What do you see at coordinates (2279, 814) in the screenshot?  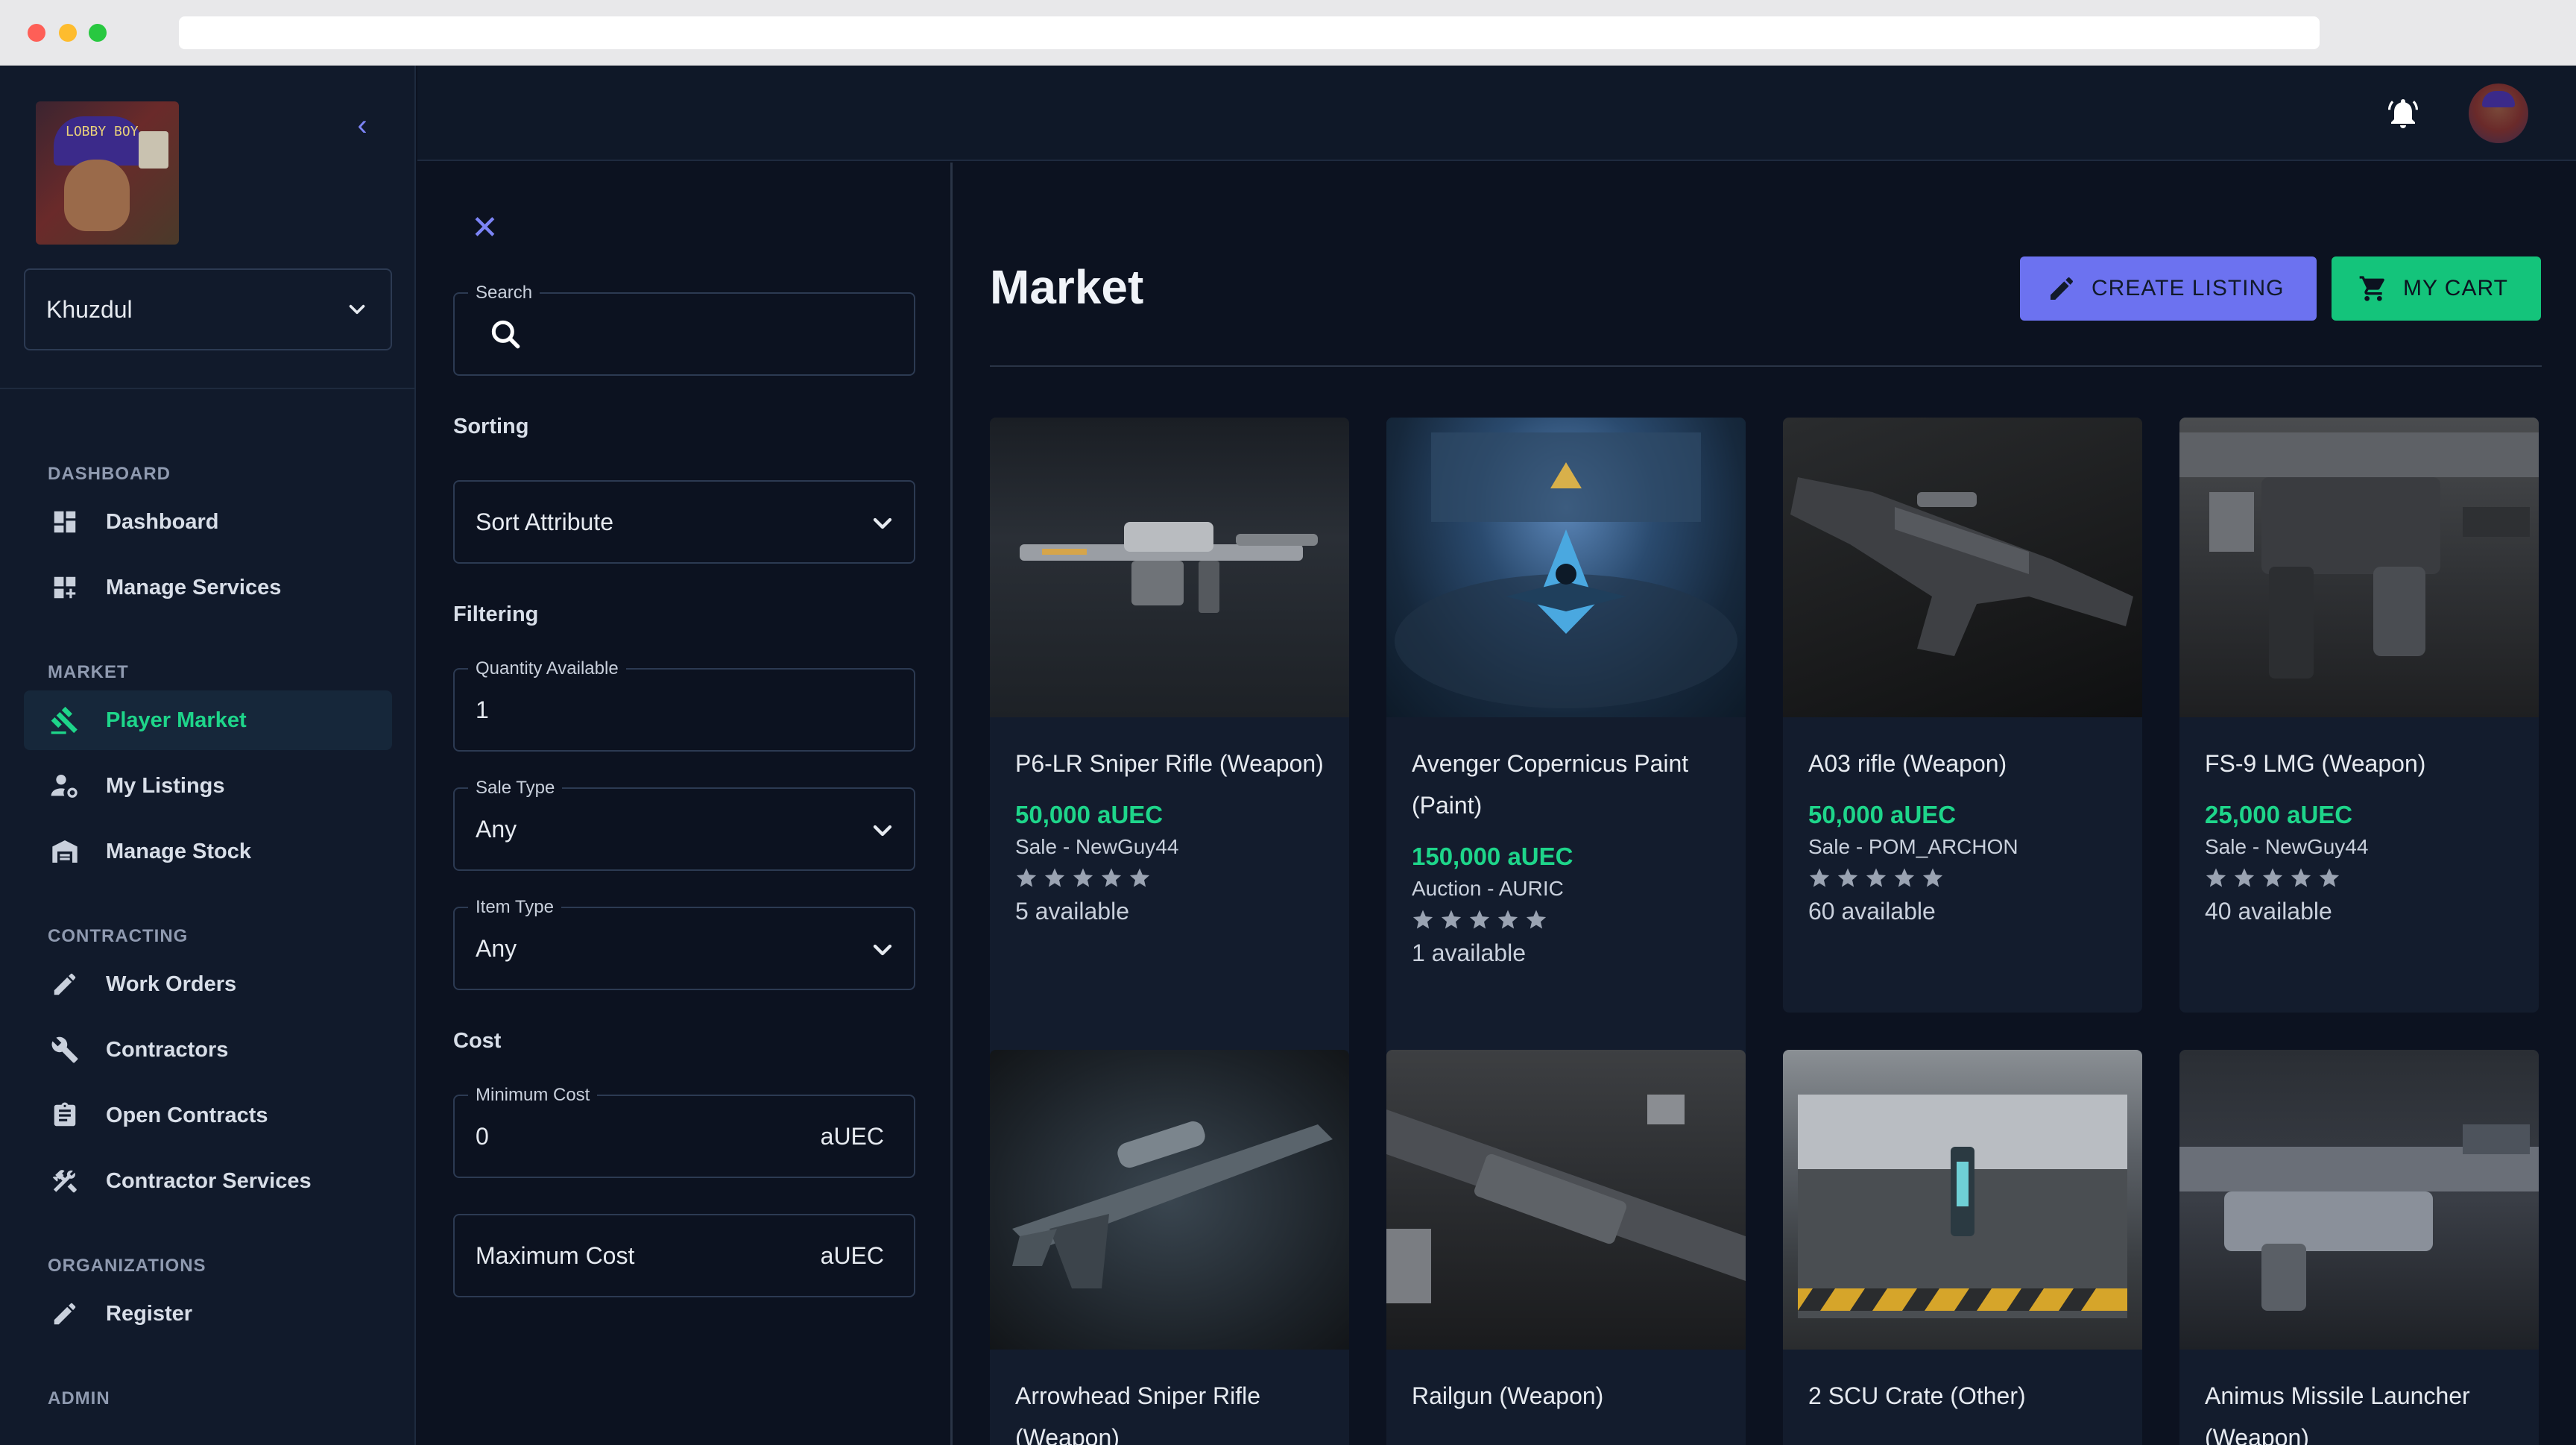 I see `listing-price: 25,000 aUEC` at bounding box center [2279, 814].